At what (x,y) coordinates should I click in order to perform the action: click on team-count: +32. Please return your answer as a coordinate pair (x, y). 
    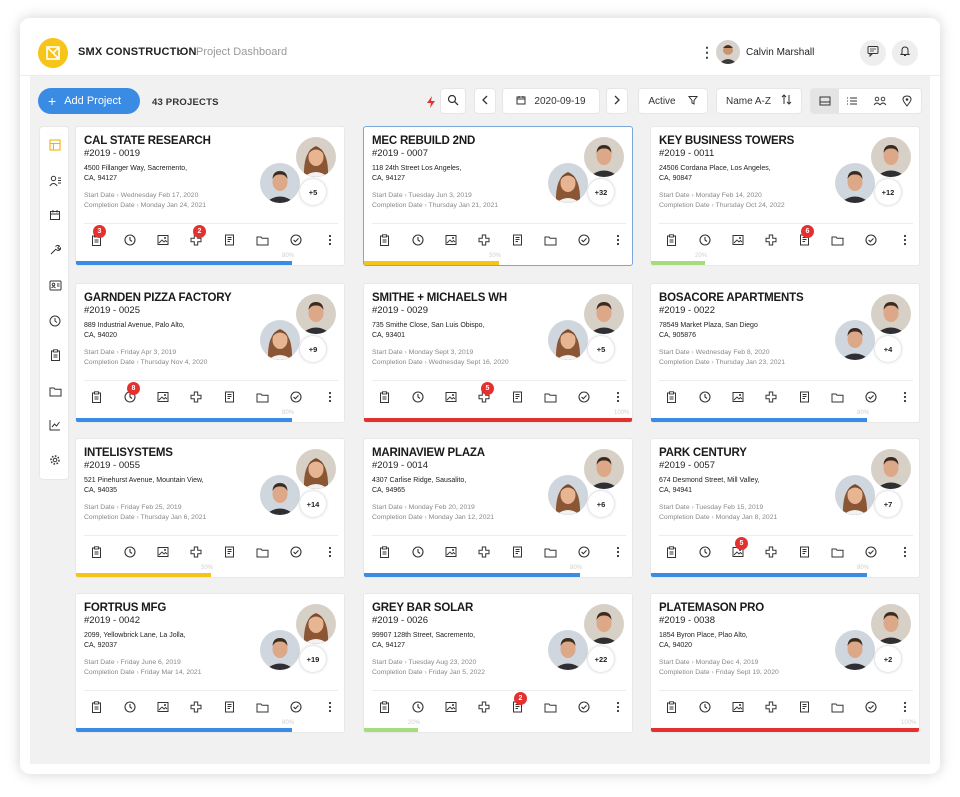
    Looking at the image, I should click on (601, 192).